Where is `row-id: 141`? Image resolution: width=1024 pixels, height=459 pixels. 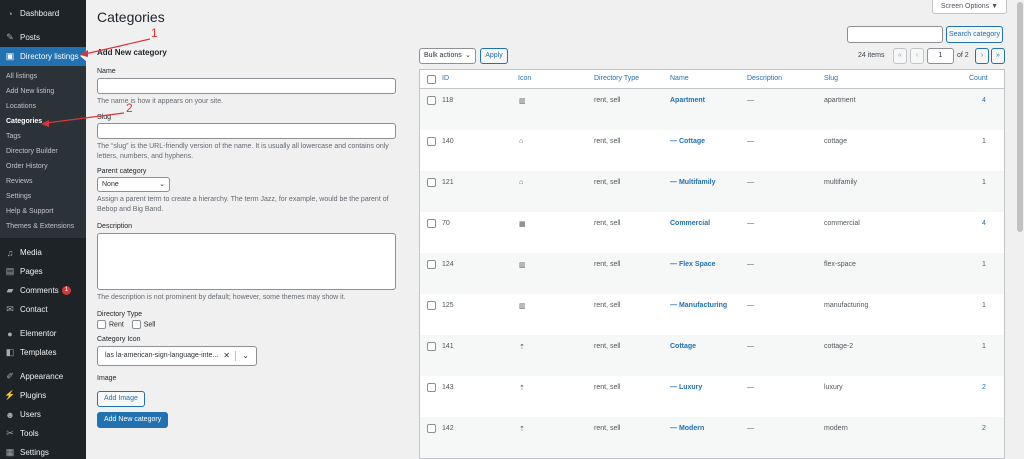 row-id: 141 is located at coordinates (448, 346).